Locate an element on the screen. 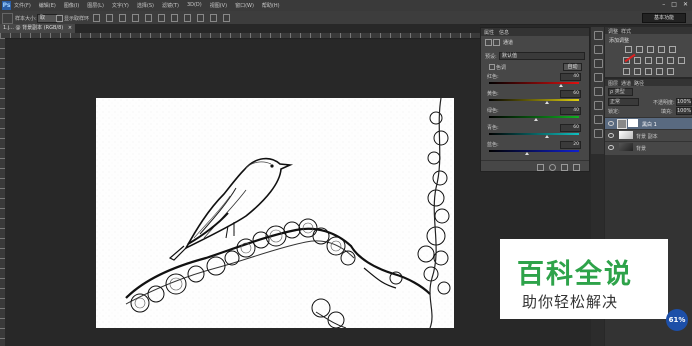 This screenshot has width=692, height=346. menu-view: 视图(V) is located at coordinates (218, 5).